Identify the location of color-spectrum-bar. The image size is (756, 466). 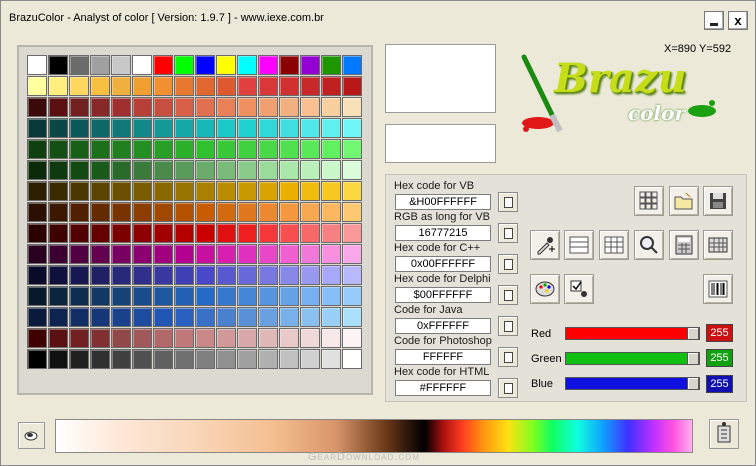
(374, 436).